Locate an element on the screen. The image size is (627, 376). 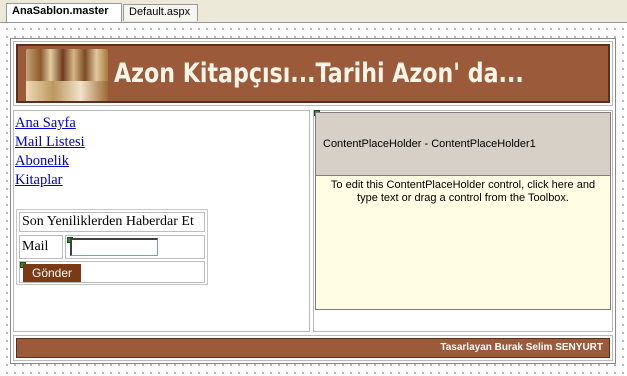
tab-default-aspx: Default.aspx is located at coordinates (160, 12).